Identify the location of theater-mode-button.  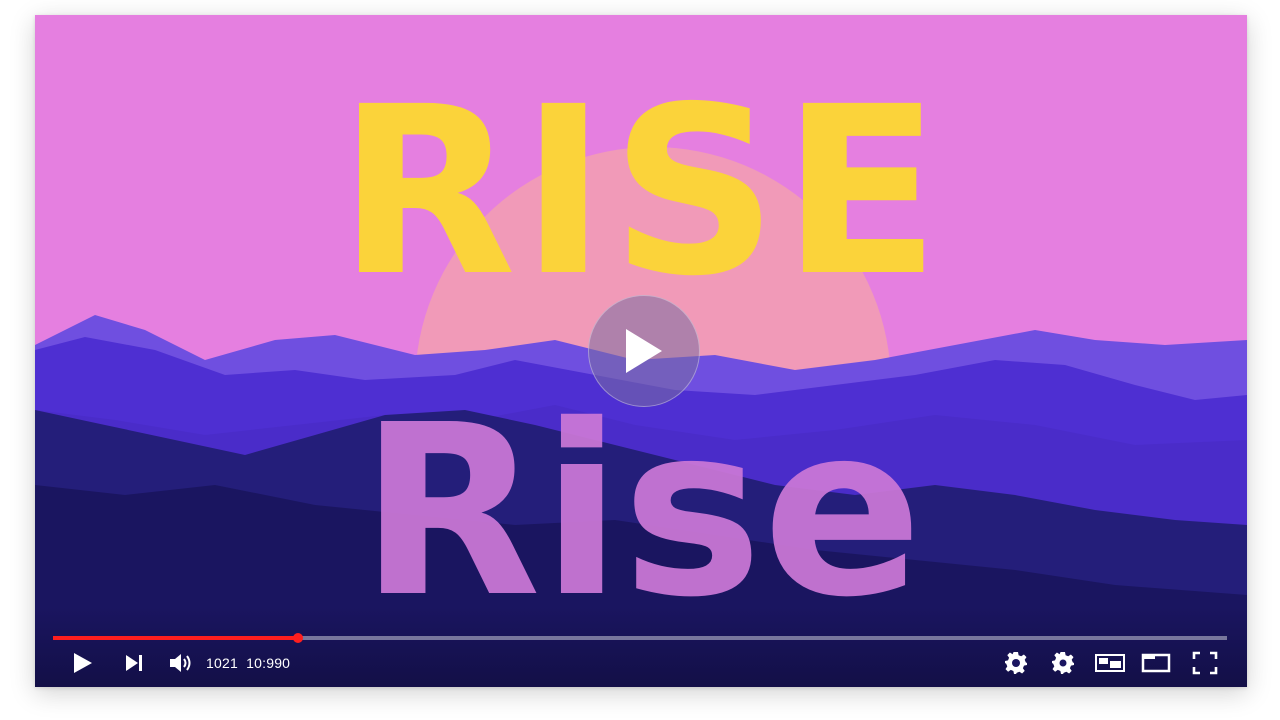
(1156, 663).